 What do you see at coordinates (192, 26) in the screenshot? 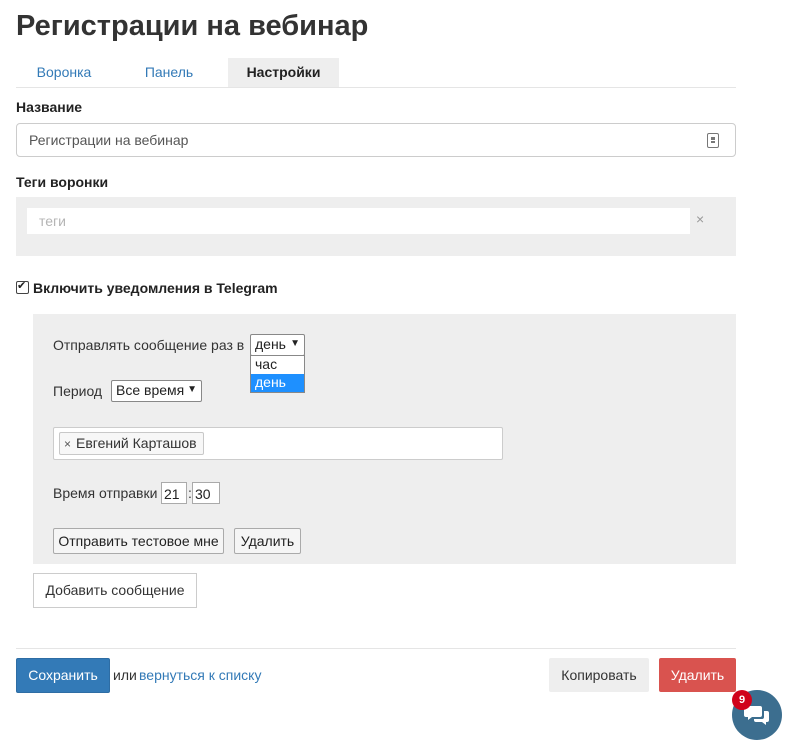
I see `page-title: Регистрации на вебинар` at bounding box center [192, 26].